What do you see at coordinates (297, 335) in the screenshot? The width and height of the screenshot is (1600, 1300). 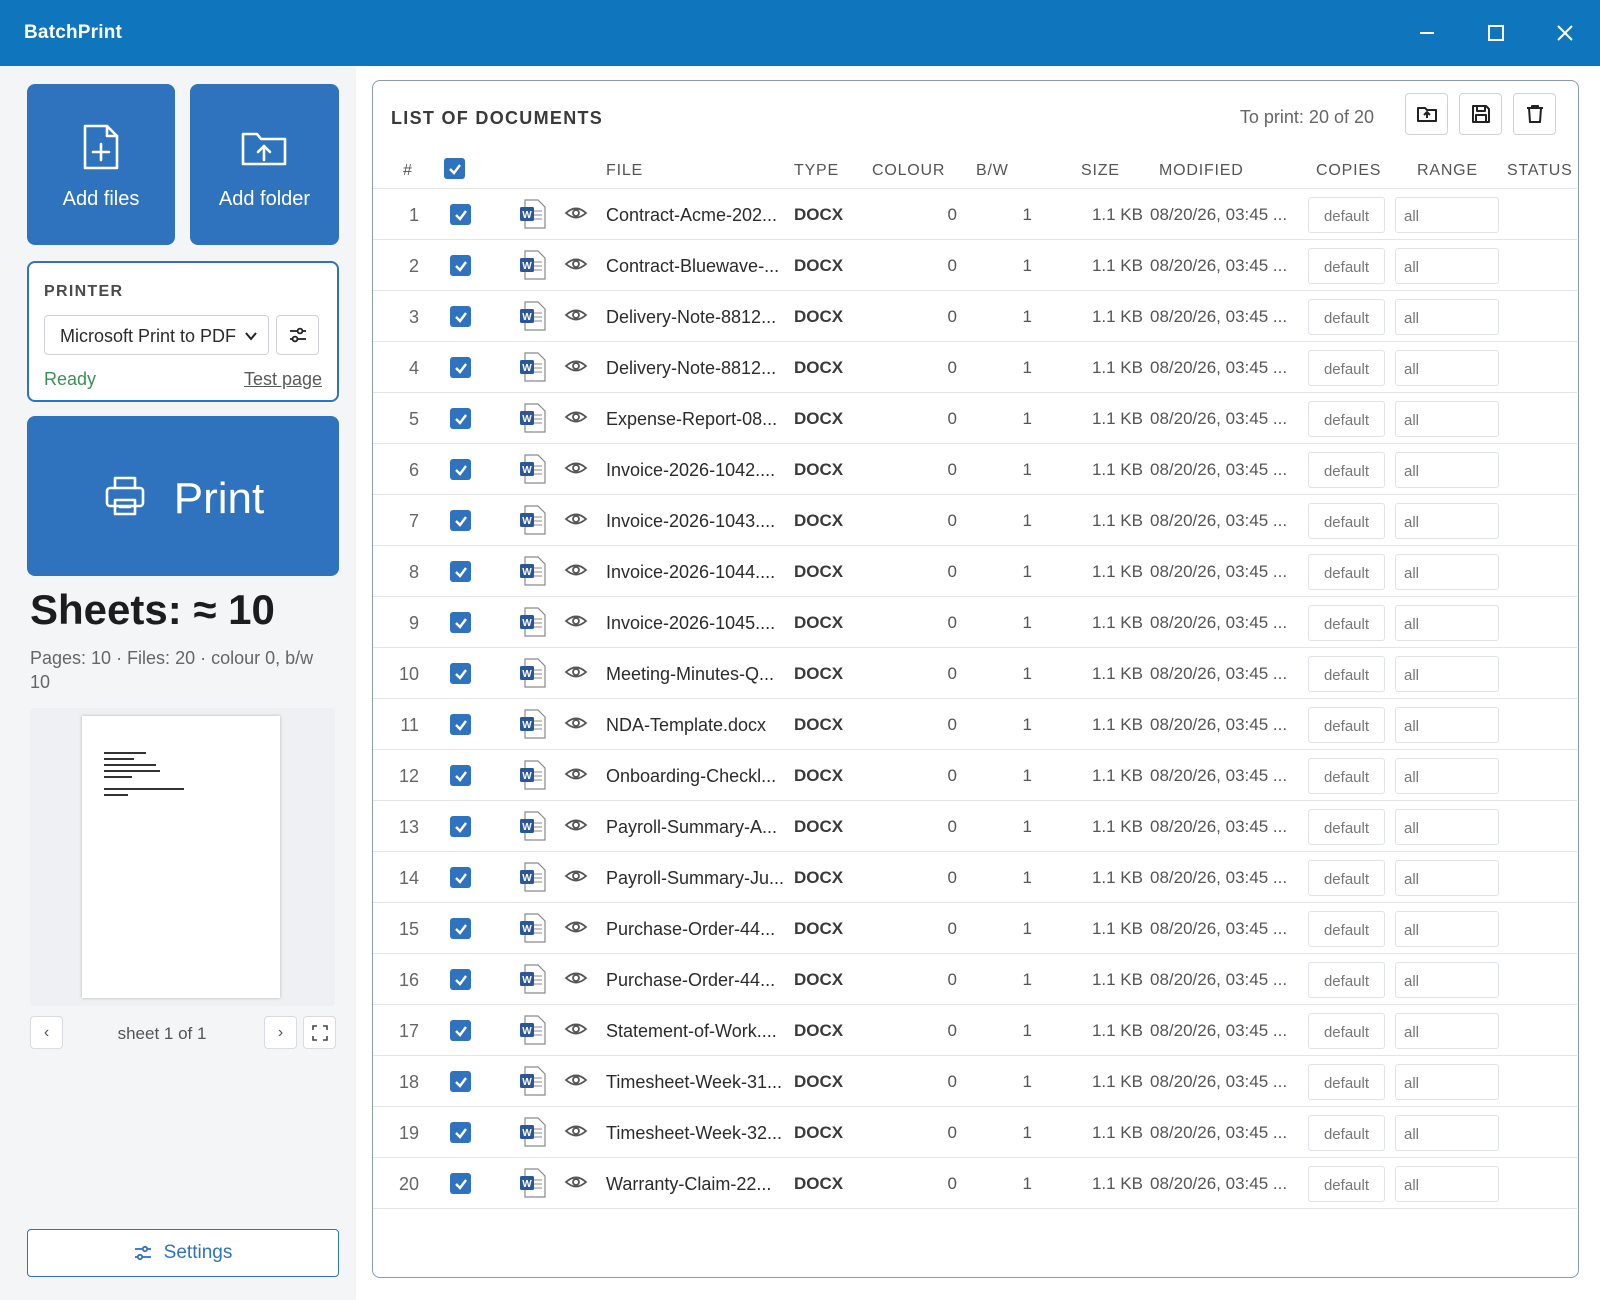 I see `printer-options-button` at bounding box center [297, 335].